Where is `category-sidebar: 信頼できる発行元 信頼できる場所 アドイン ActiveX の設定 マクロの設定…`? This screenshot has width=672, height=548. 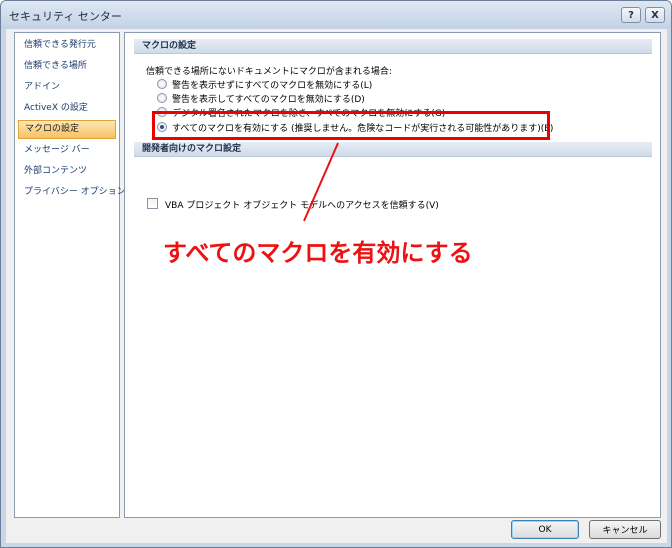
category-sidebar: 信頼できる発行元 信頼できる場所 アドイン ActiveX の設定 マクロの設定… is located at coordinates (70, 275).